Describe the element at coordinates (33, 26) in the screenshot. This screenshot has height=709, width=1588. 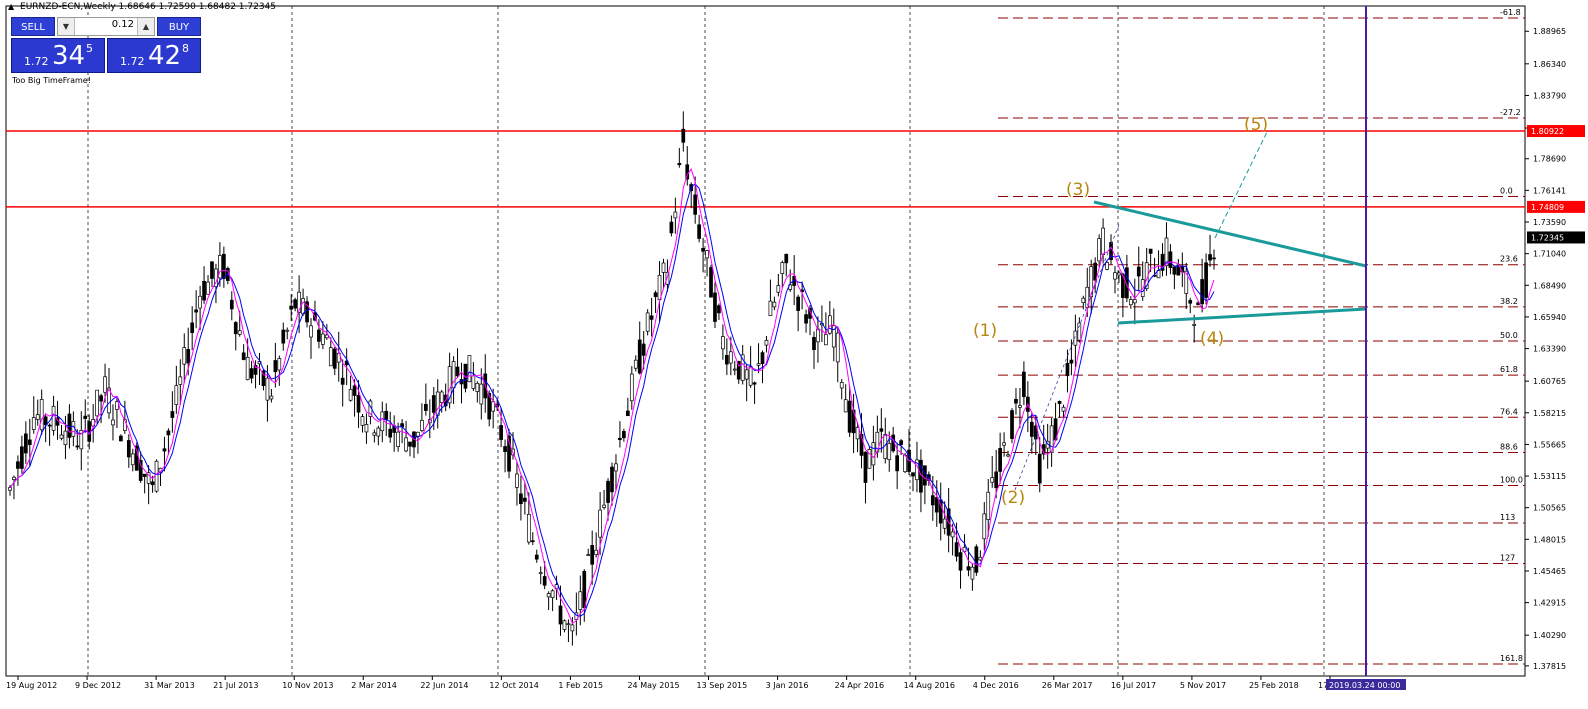
I see `sell-button: SELL` at that location.